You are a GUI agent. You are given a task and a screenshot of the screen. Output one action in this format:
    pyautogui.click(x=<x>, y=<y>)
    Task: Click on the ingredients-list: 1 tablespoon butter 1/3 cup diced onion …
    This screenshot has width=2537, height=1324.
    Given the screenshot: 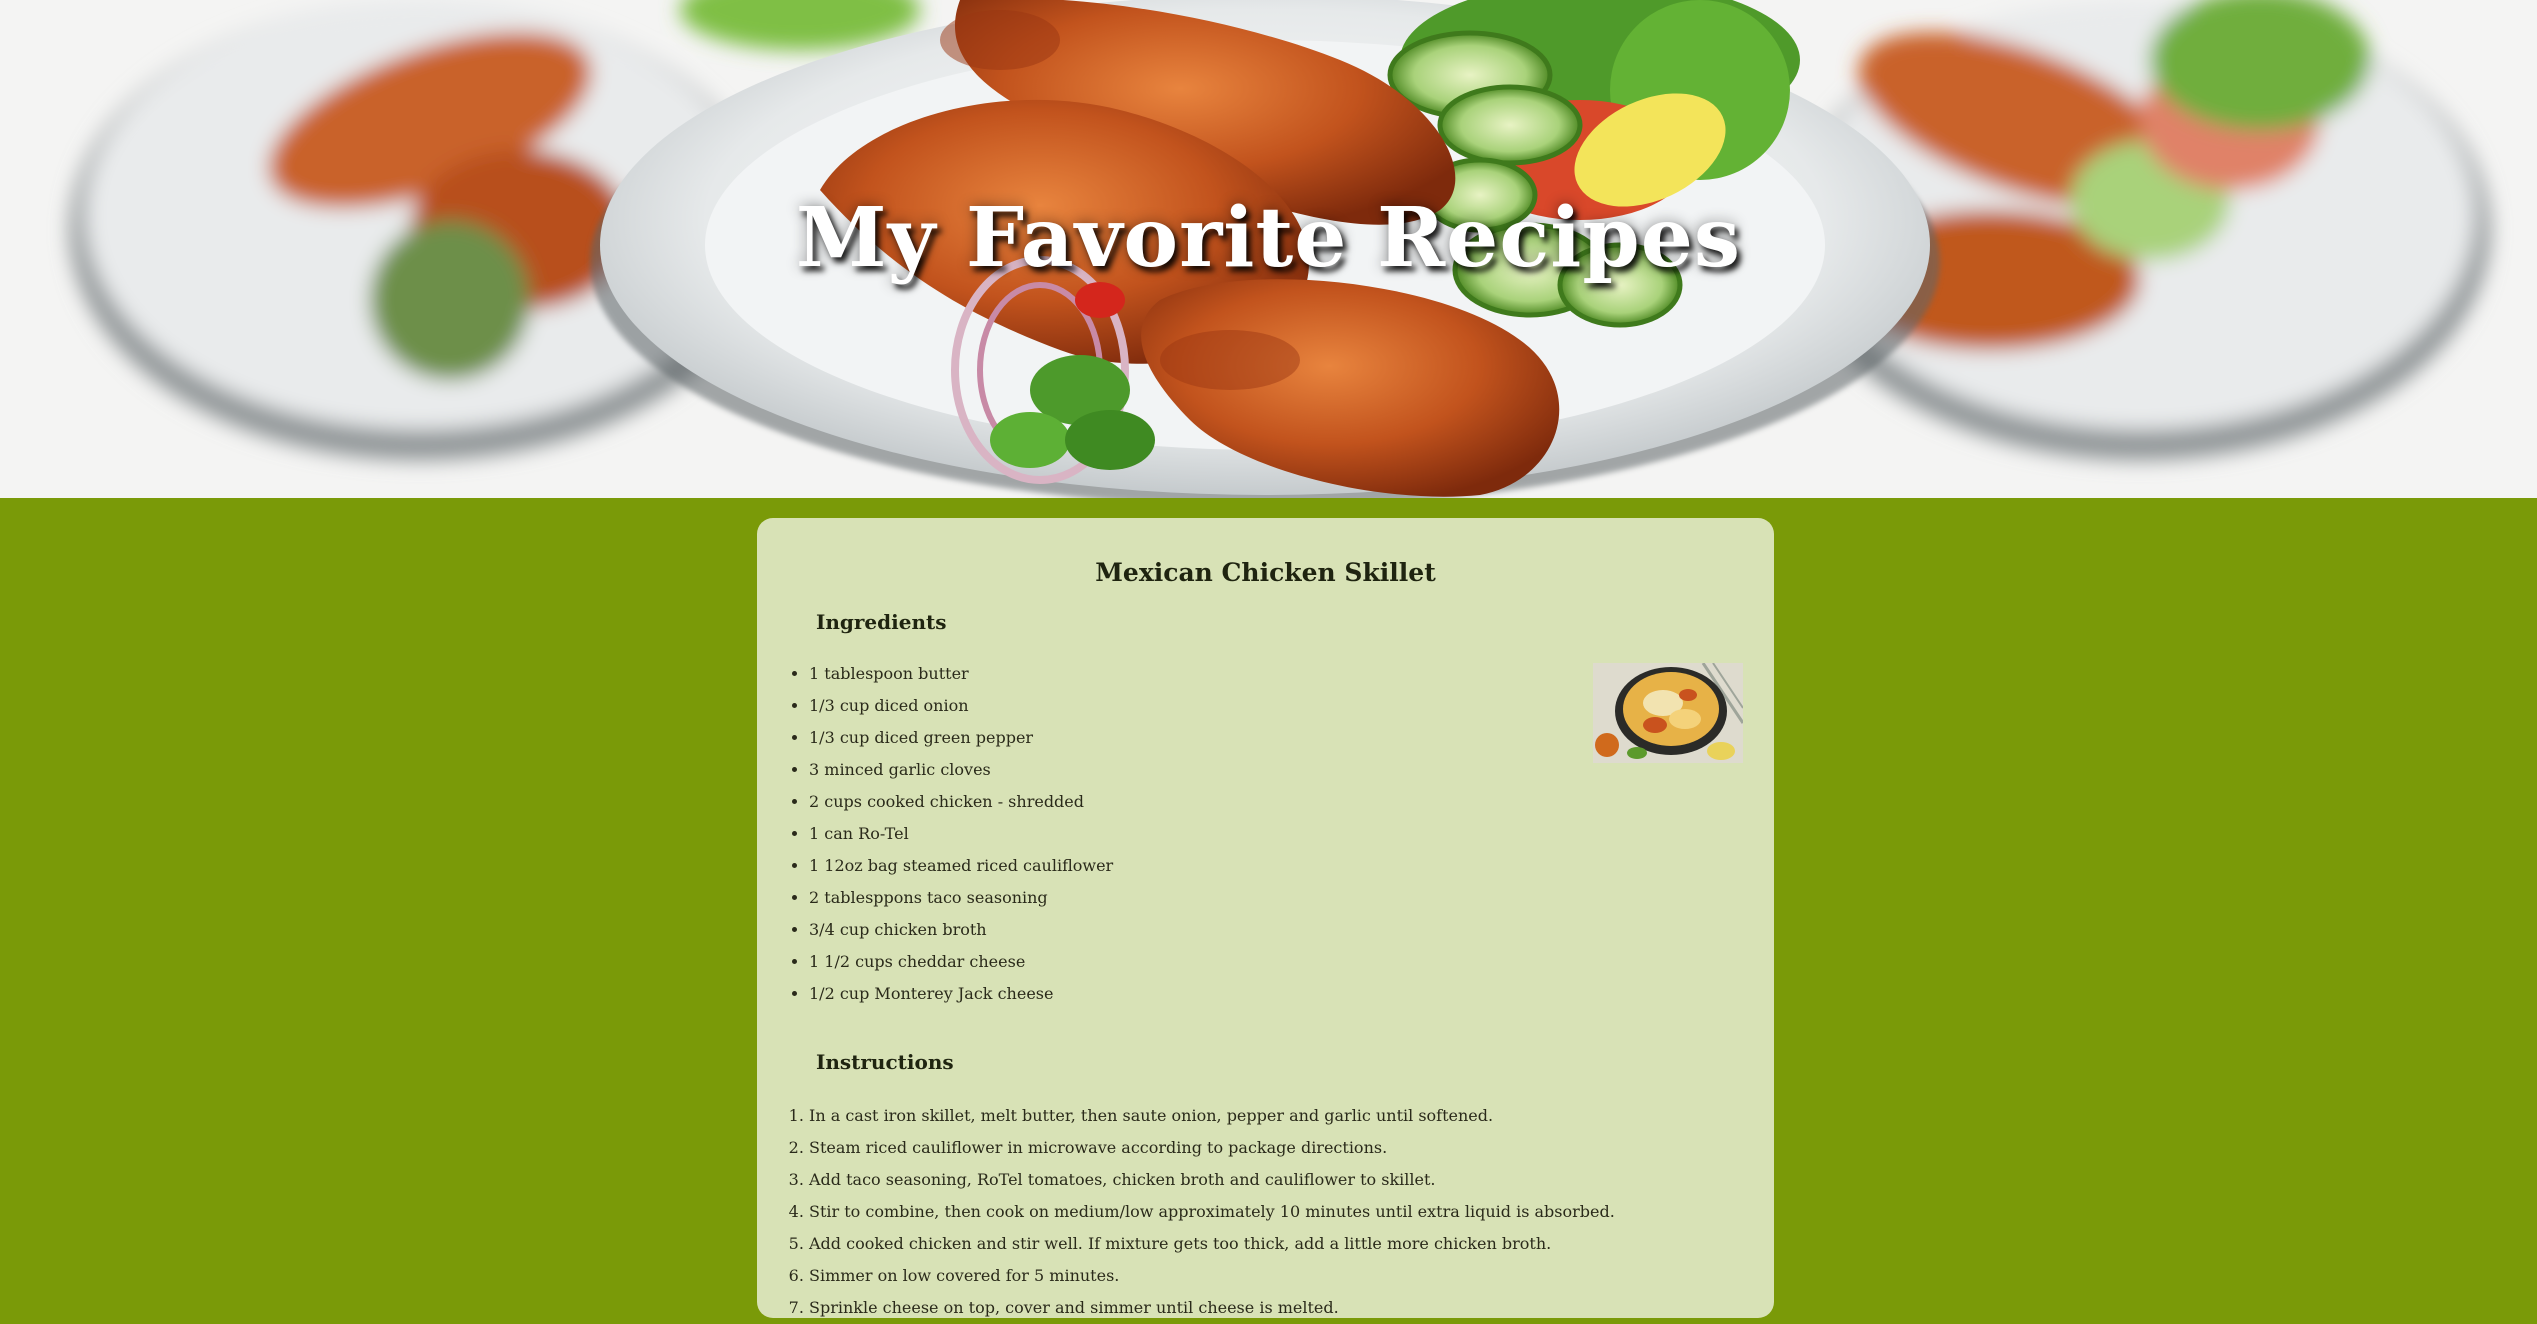 What is the action you would take?
    pyautogui.click(x=961, y=834)
    